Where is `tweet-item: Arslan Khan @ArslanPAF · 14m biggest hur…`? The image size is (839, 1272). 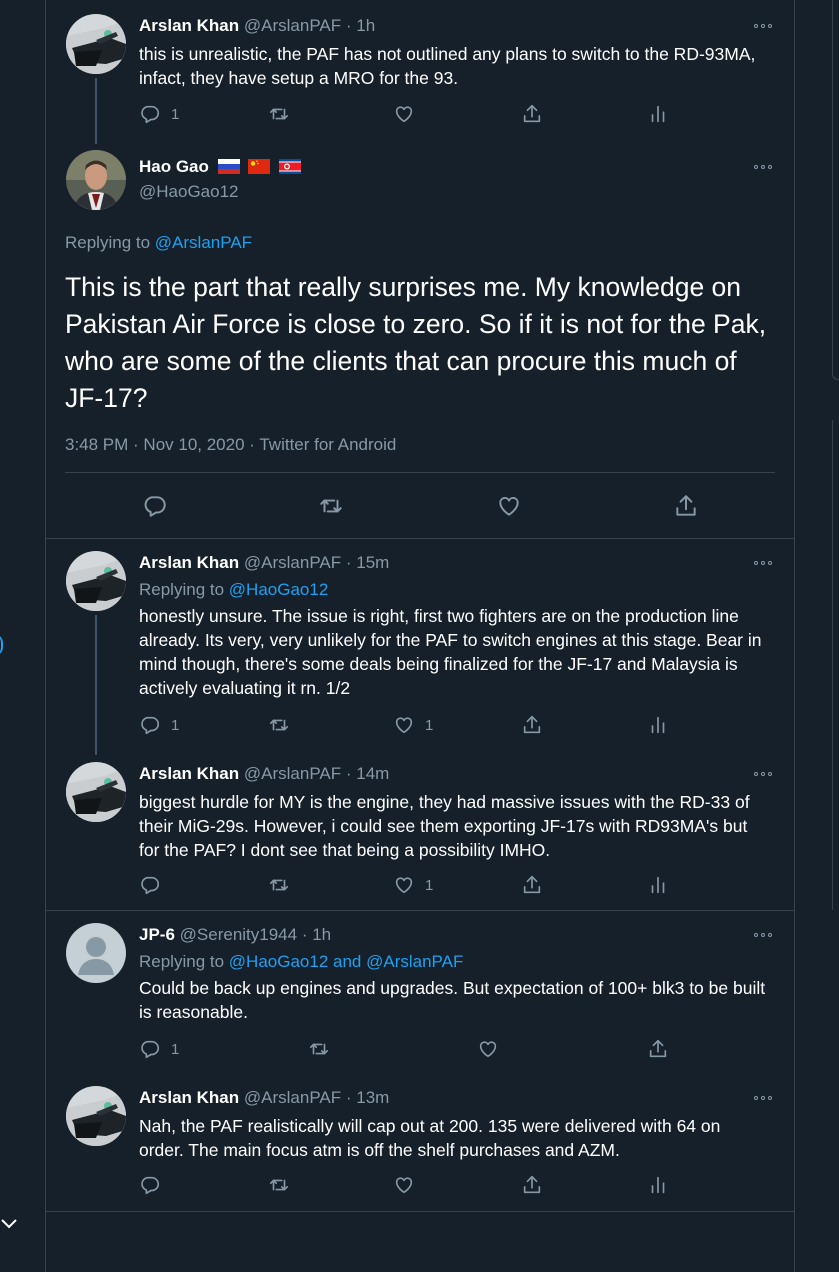
tweet-item: Arslan Khan @ArslanPAF · 14m biggest hur… is located at coordinates (420, 830).